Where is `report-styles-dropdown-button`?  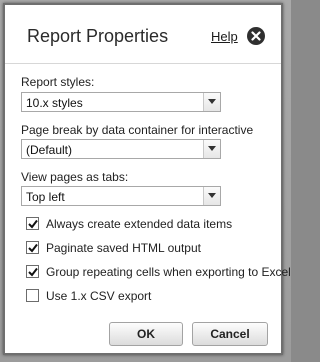
report-styles-dropdown-button is located at coordinates (211, 102).